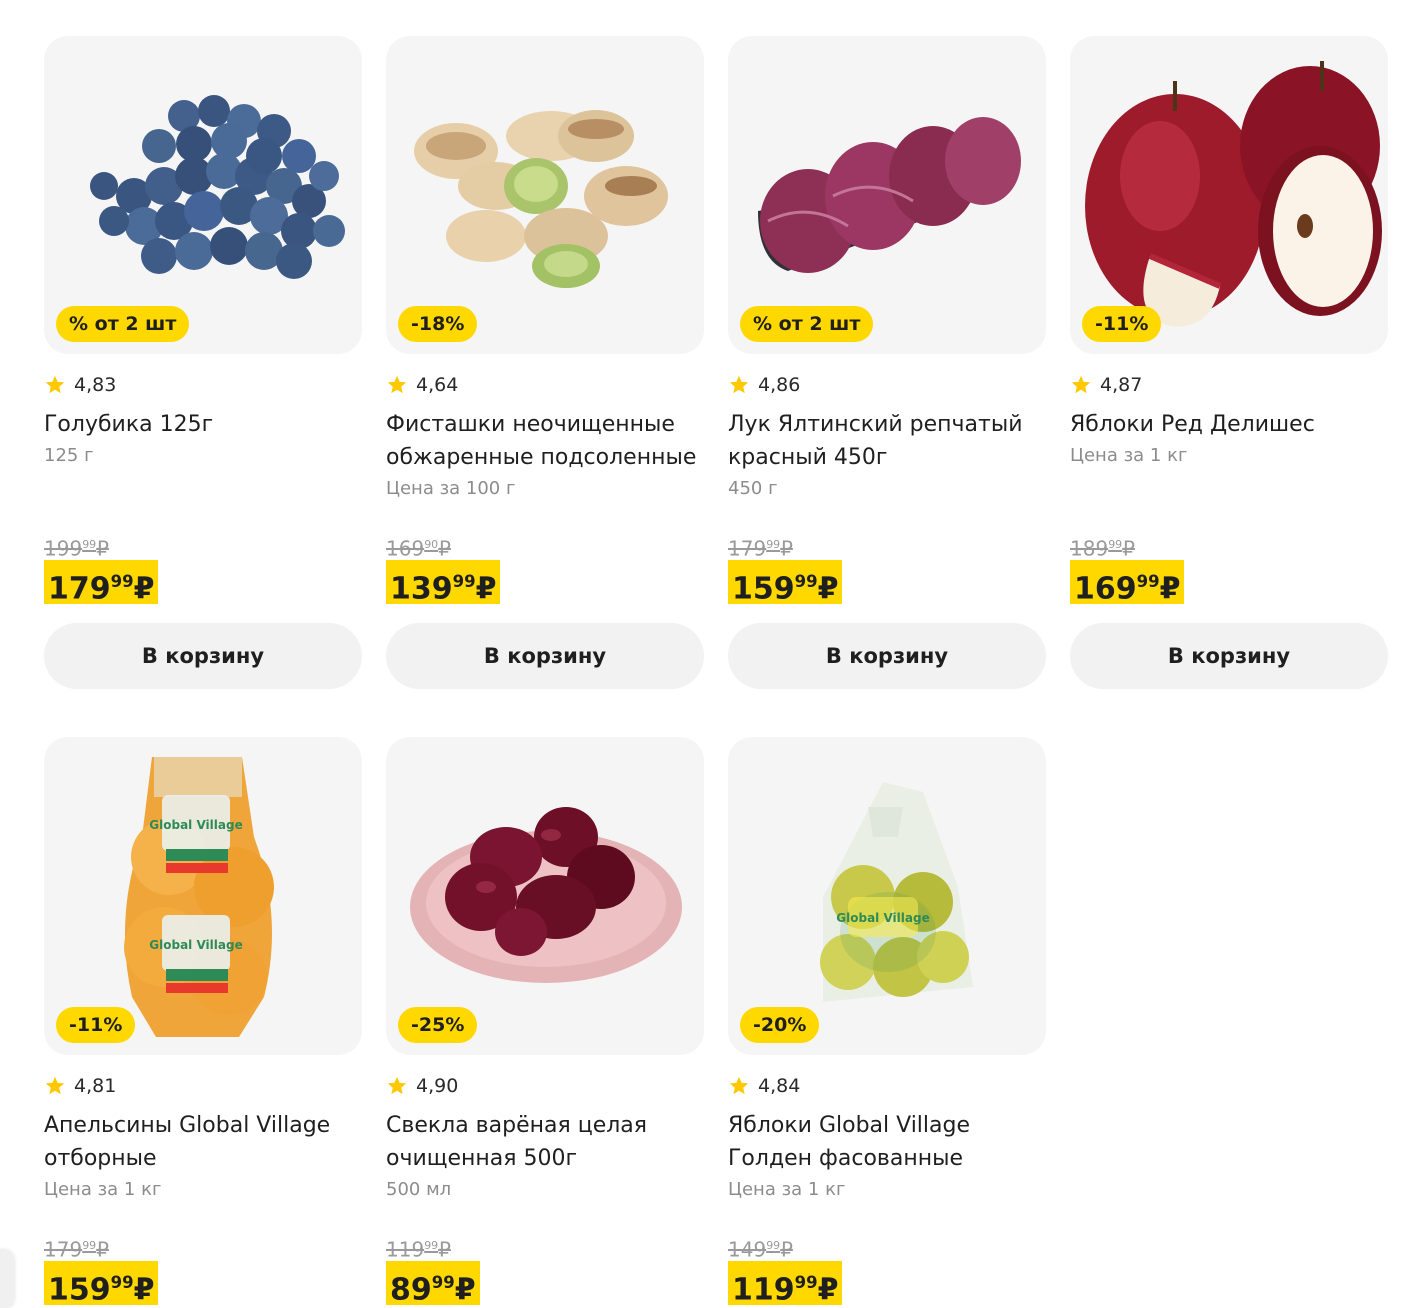  Describe the element at coordinates (545, 896) in the screenshot. I see `product-image: -25%` at that location.